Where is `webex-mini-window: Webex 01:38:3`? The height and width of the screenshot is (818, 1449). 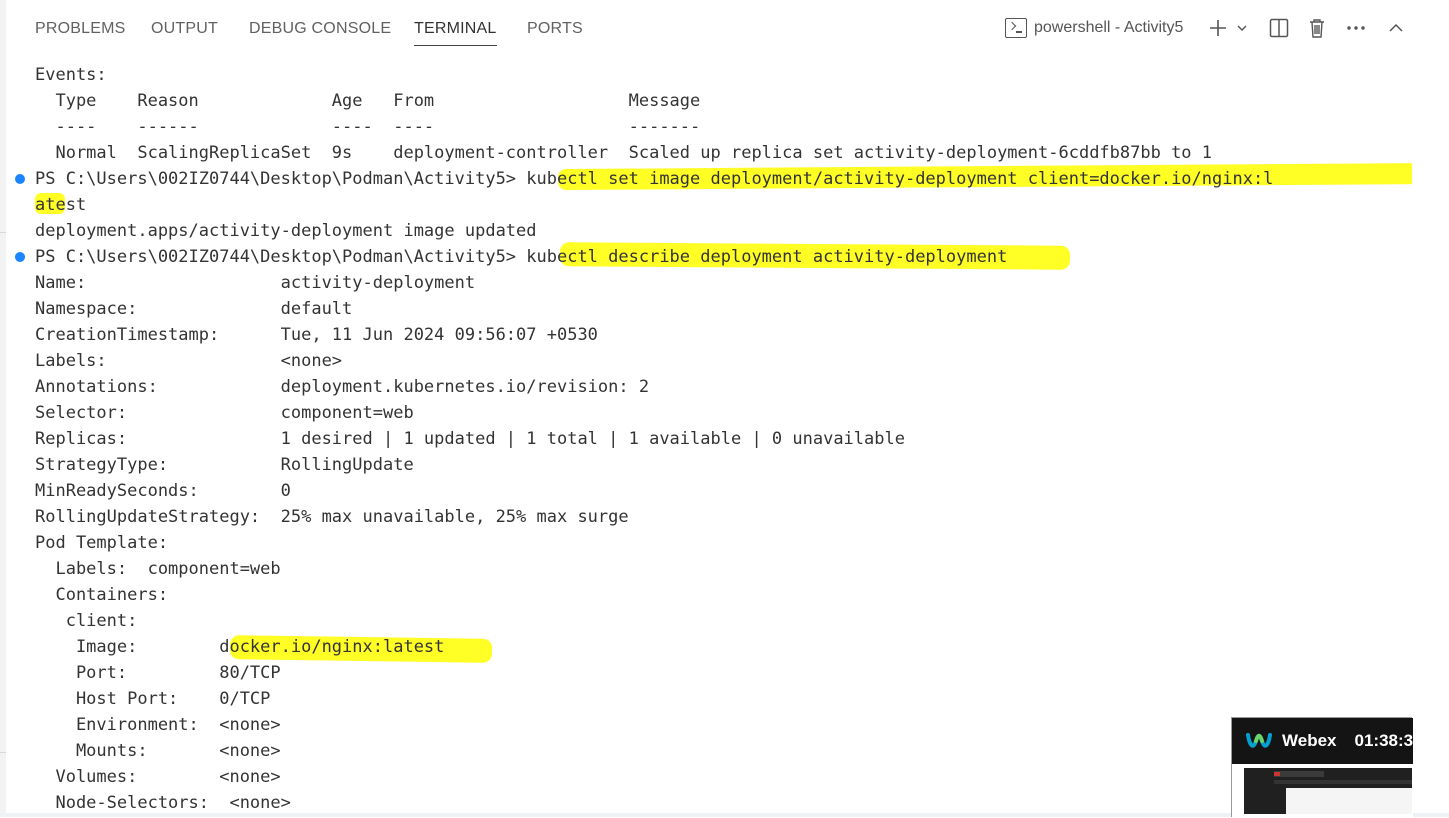 webex-mini-window: Webex 01:38:3 is located at coordinates (1322, 767).